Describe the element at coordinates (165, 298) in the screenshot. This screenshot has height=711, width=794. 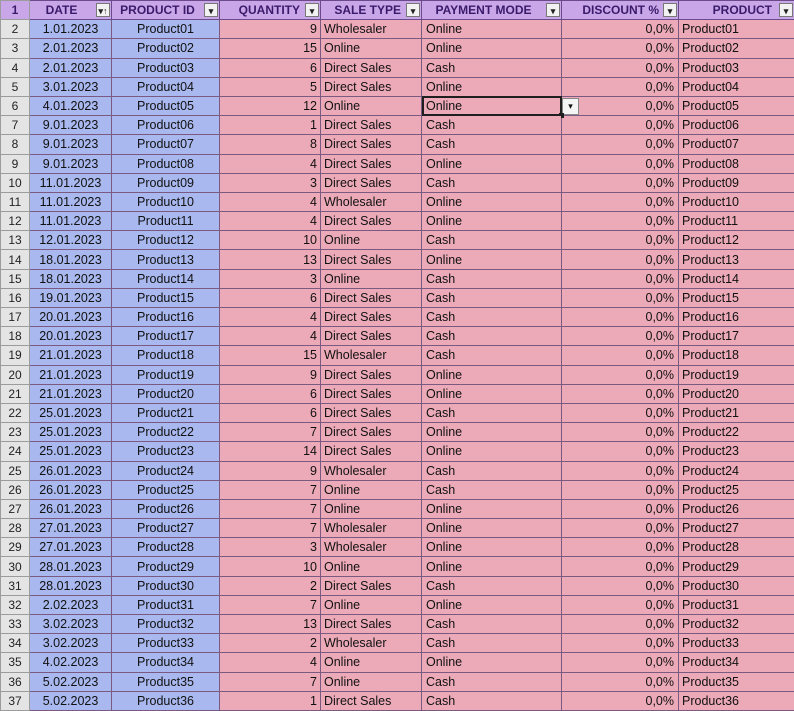
I see `cell-product-id: Product15` at that location.